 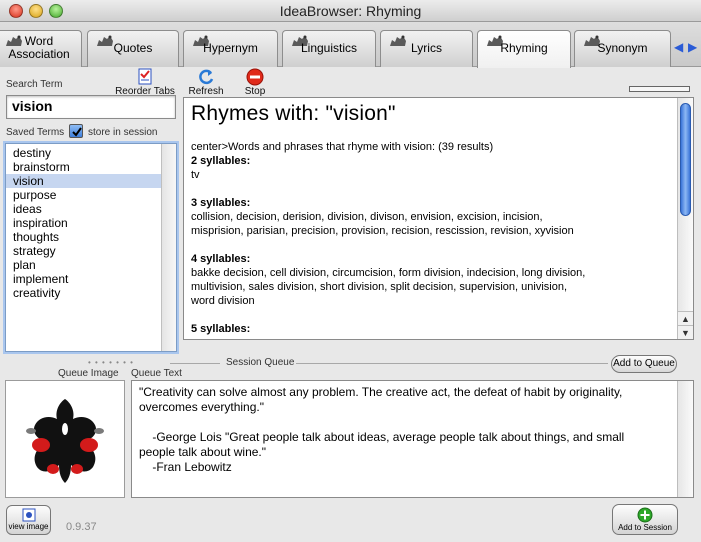 I want to click on list-item: ideas, so click(x=83, y=209).